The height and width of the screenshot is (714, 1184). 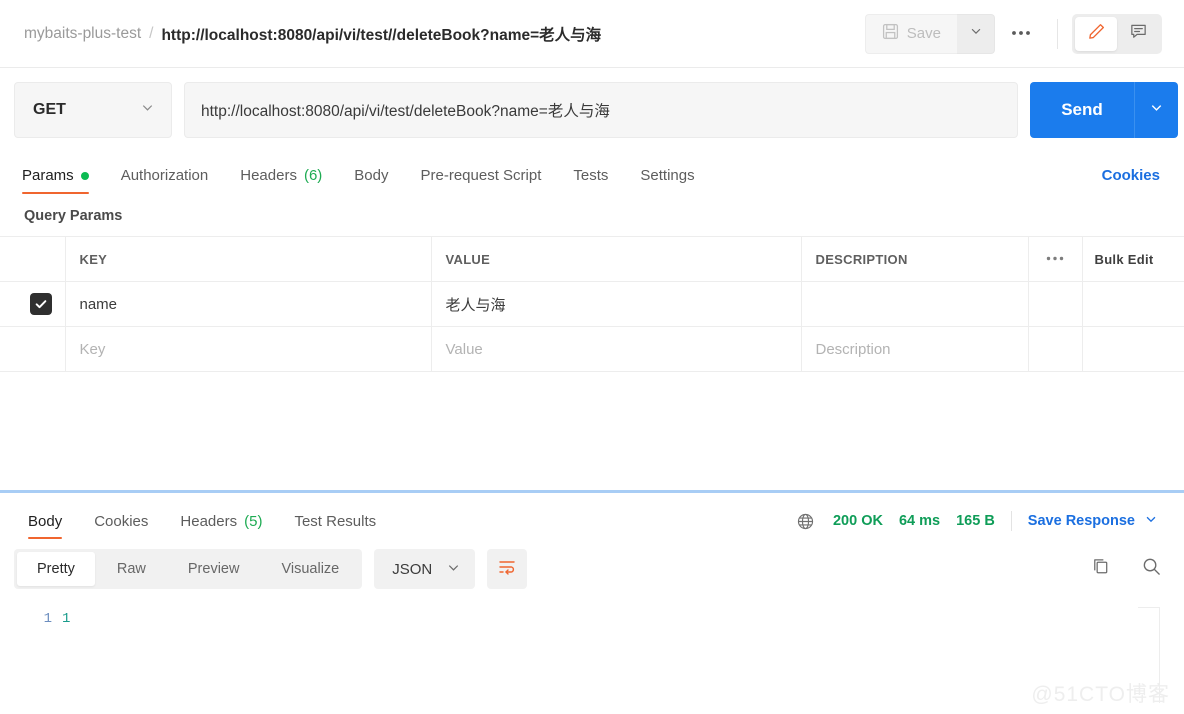 I want to click on response-view-mode-group: Pretty Raw Preview Visualize, so click(x=188, y=569).